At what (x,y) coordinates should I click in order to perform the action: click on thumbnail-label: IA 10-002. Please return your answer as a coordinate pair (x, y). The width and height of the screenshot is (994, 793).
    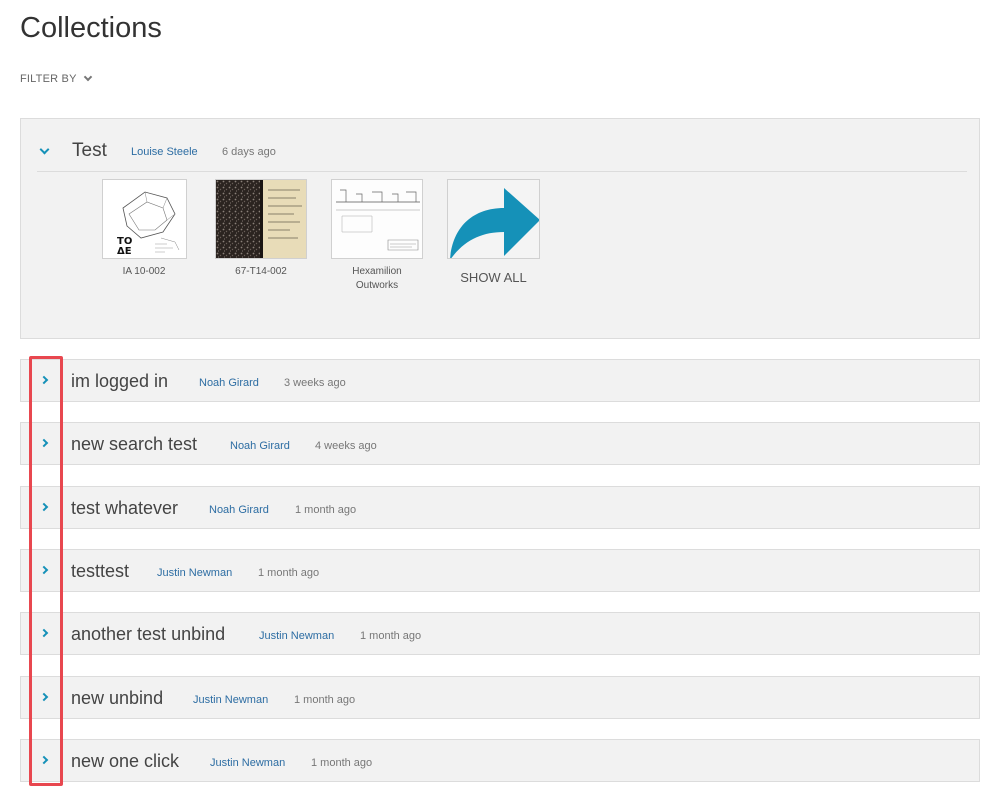
    Looking at the image, I should click on (144, 271).